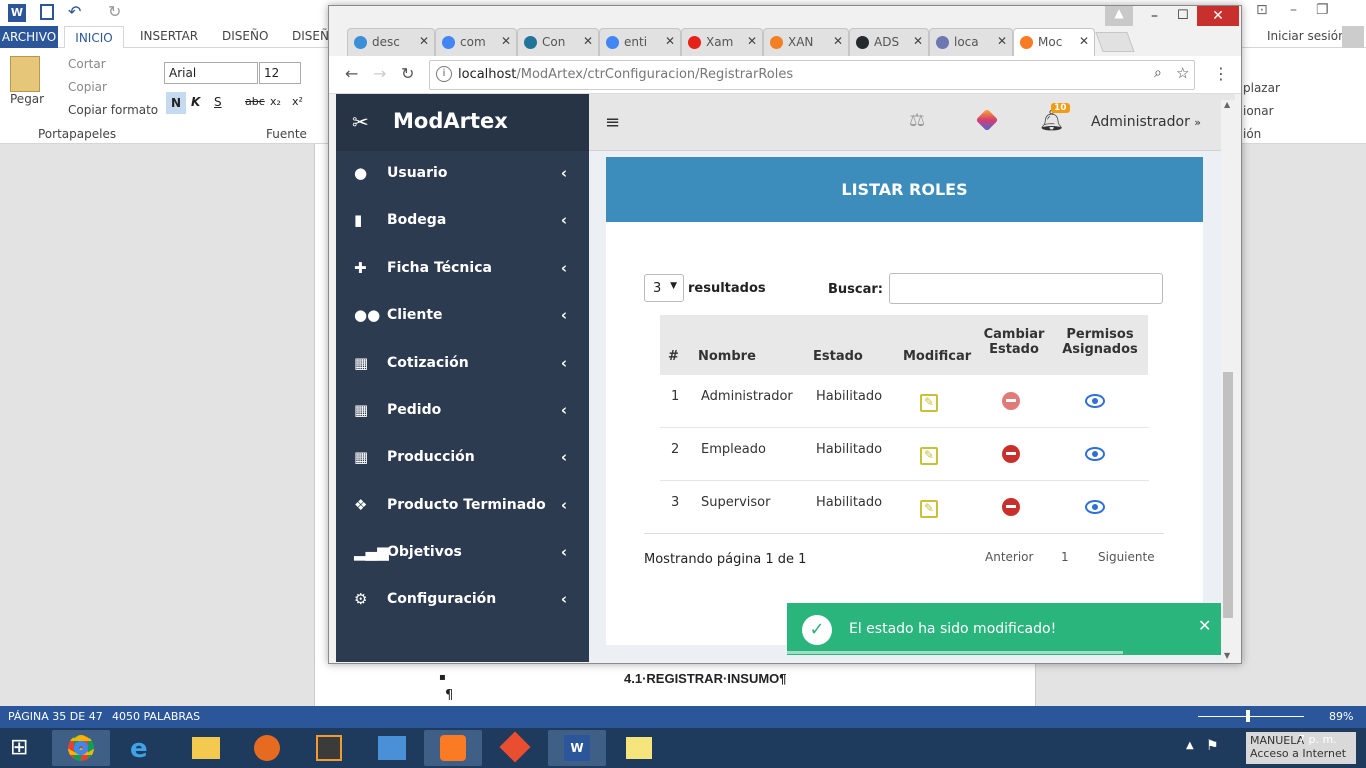  Describe the element at coordinates (558, 42) in the screenshot. I see `browser-tab: Con ✕` at that location.